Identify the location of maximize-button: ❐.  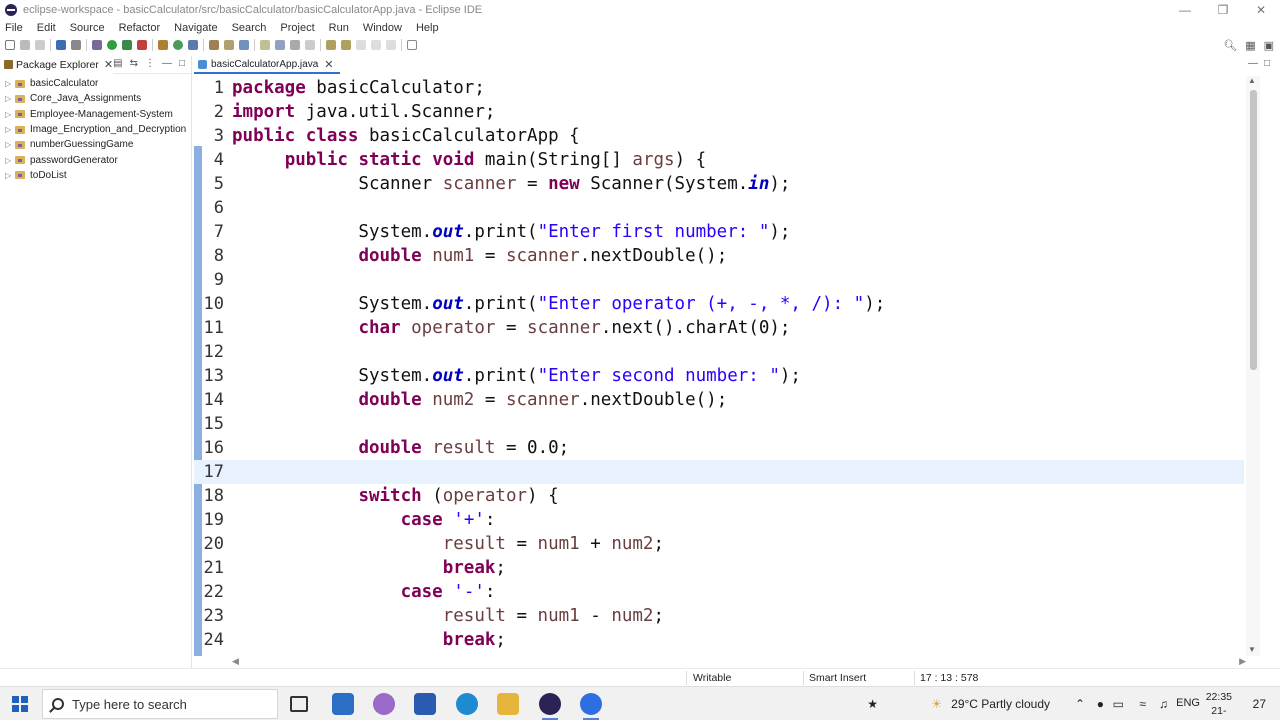
(1223, 10).